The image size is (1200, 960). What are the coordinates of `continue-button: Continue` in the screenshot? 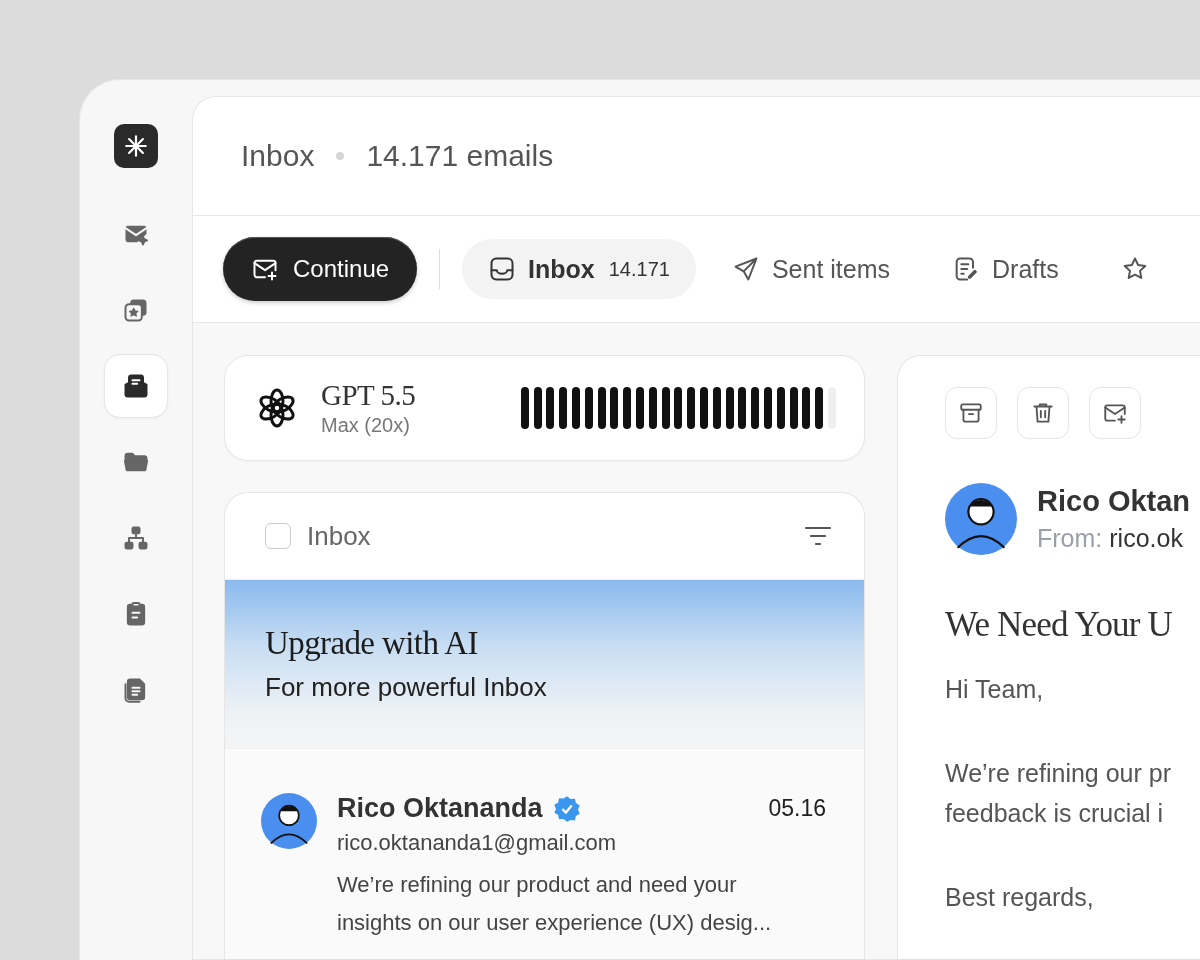 It's located at (320, 269).